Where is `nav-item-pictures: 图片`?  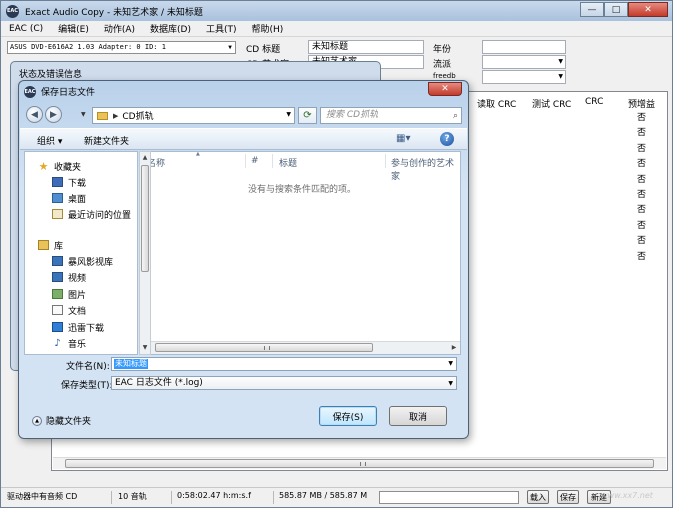
nav-item-pictures: 图片 is located at coordinates (69, 294).